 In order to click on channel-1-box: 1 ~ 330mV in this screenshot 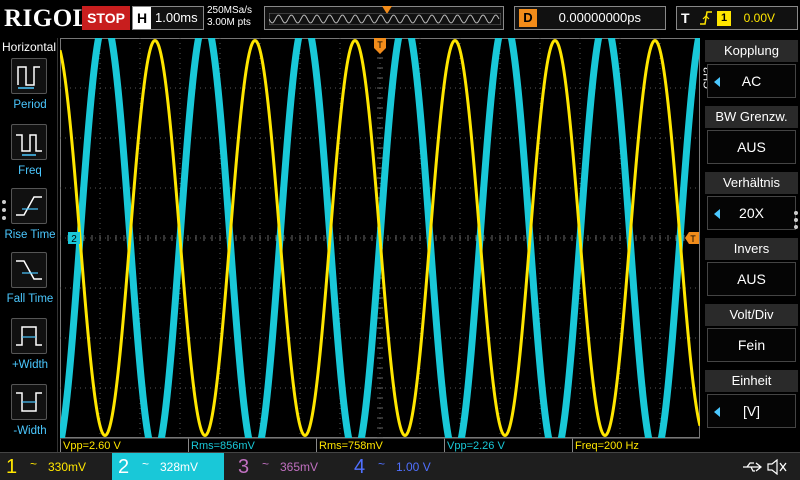, I will do `click(55, 466)`.